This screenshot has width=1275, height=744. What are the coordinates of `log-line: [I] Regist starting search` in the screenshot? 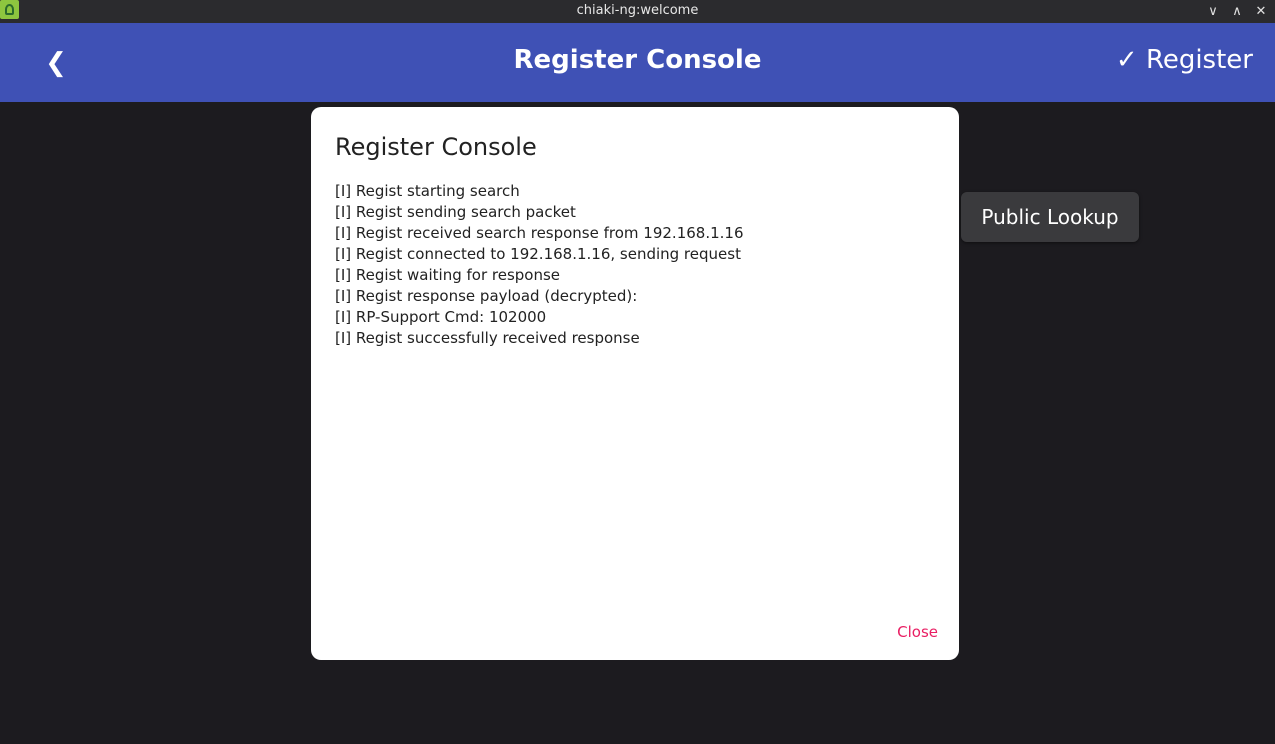 It's located at (427, 191).